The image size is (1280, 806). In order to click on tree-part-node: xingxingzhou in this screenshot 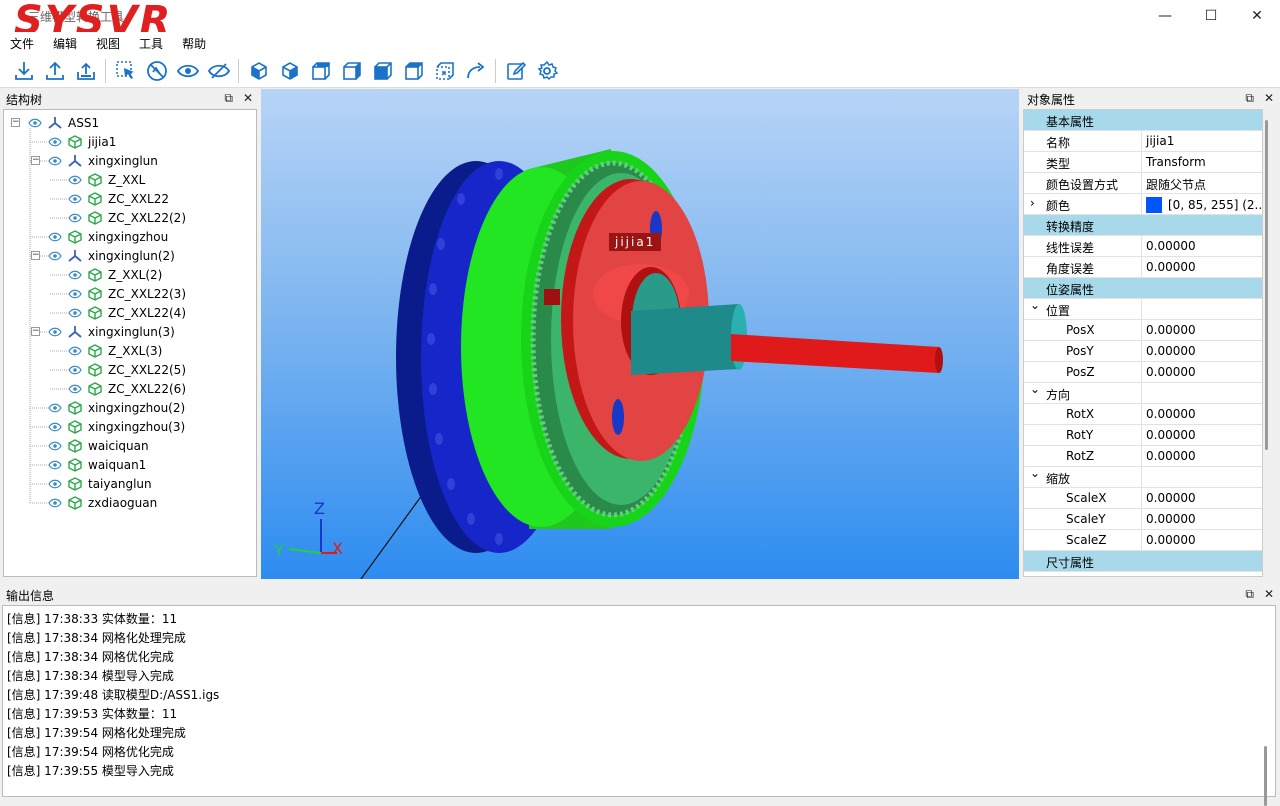, I will do `click(108, 236)`.